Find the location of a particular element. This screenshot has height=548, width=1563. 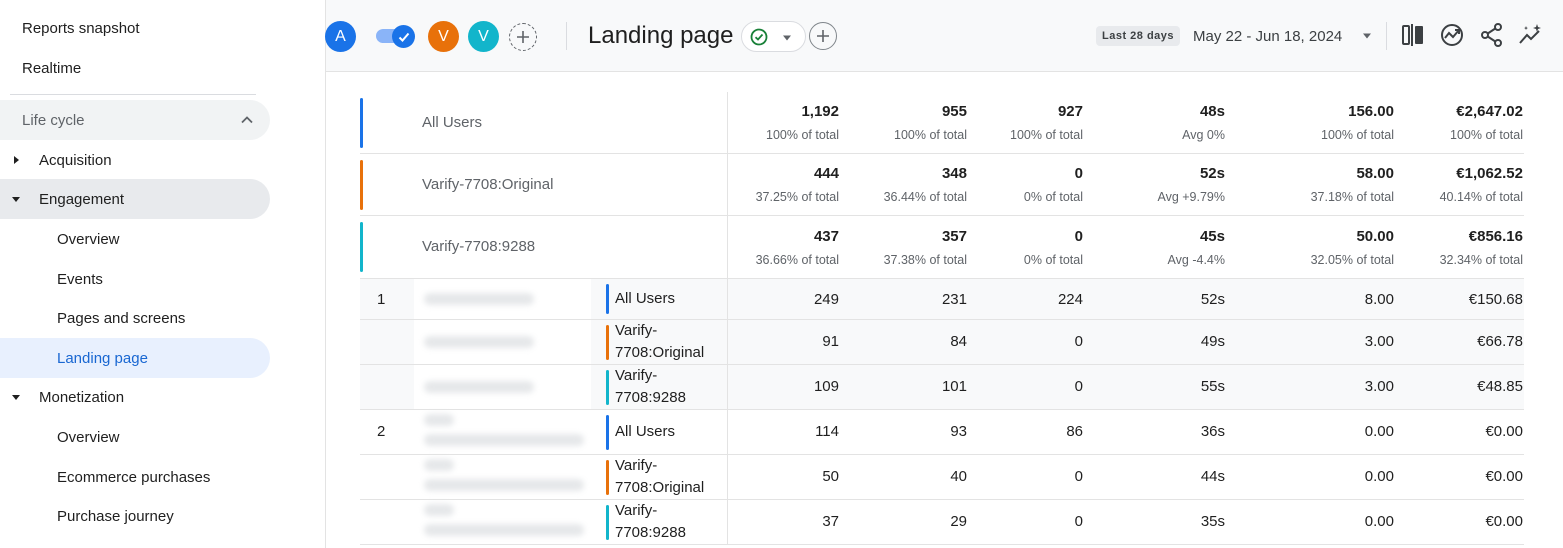

plus-icon is located at coordinates (823, 36).